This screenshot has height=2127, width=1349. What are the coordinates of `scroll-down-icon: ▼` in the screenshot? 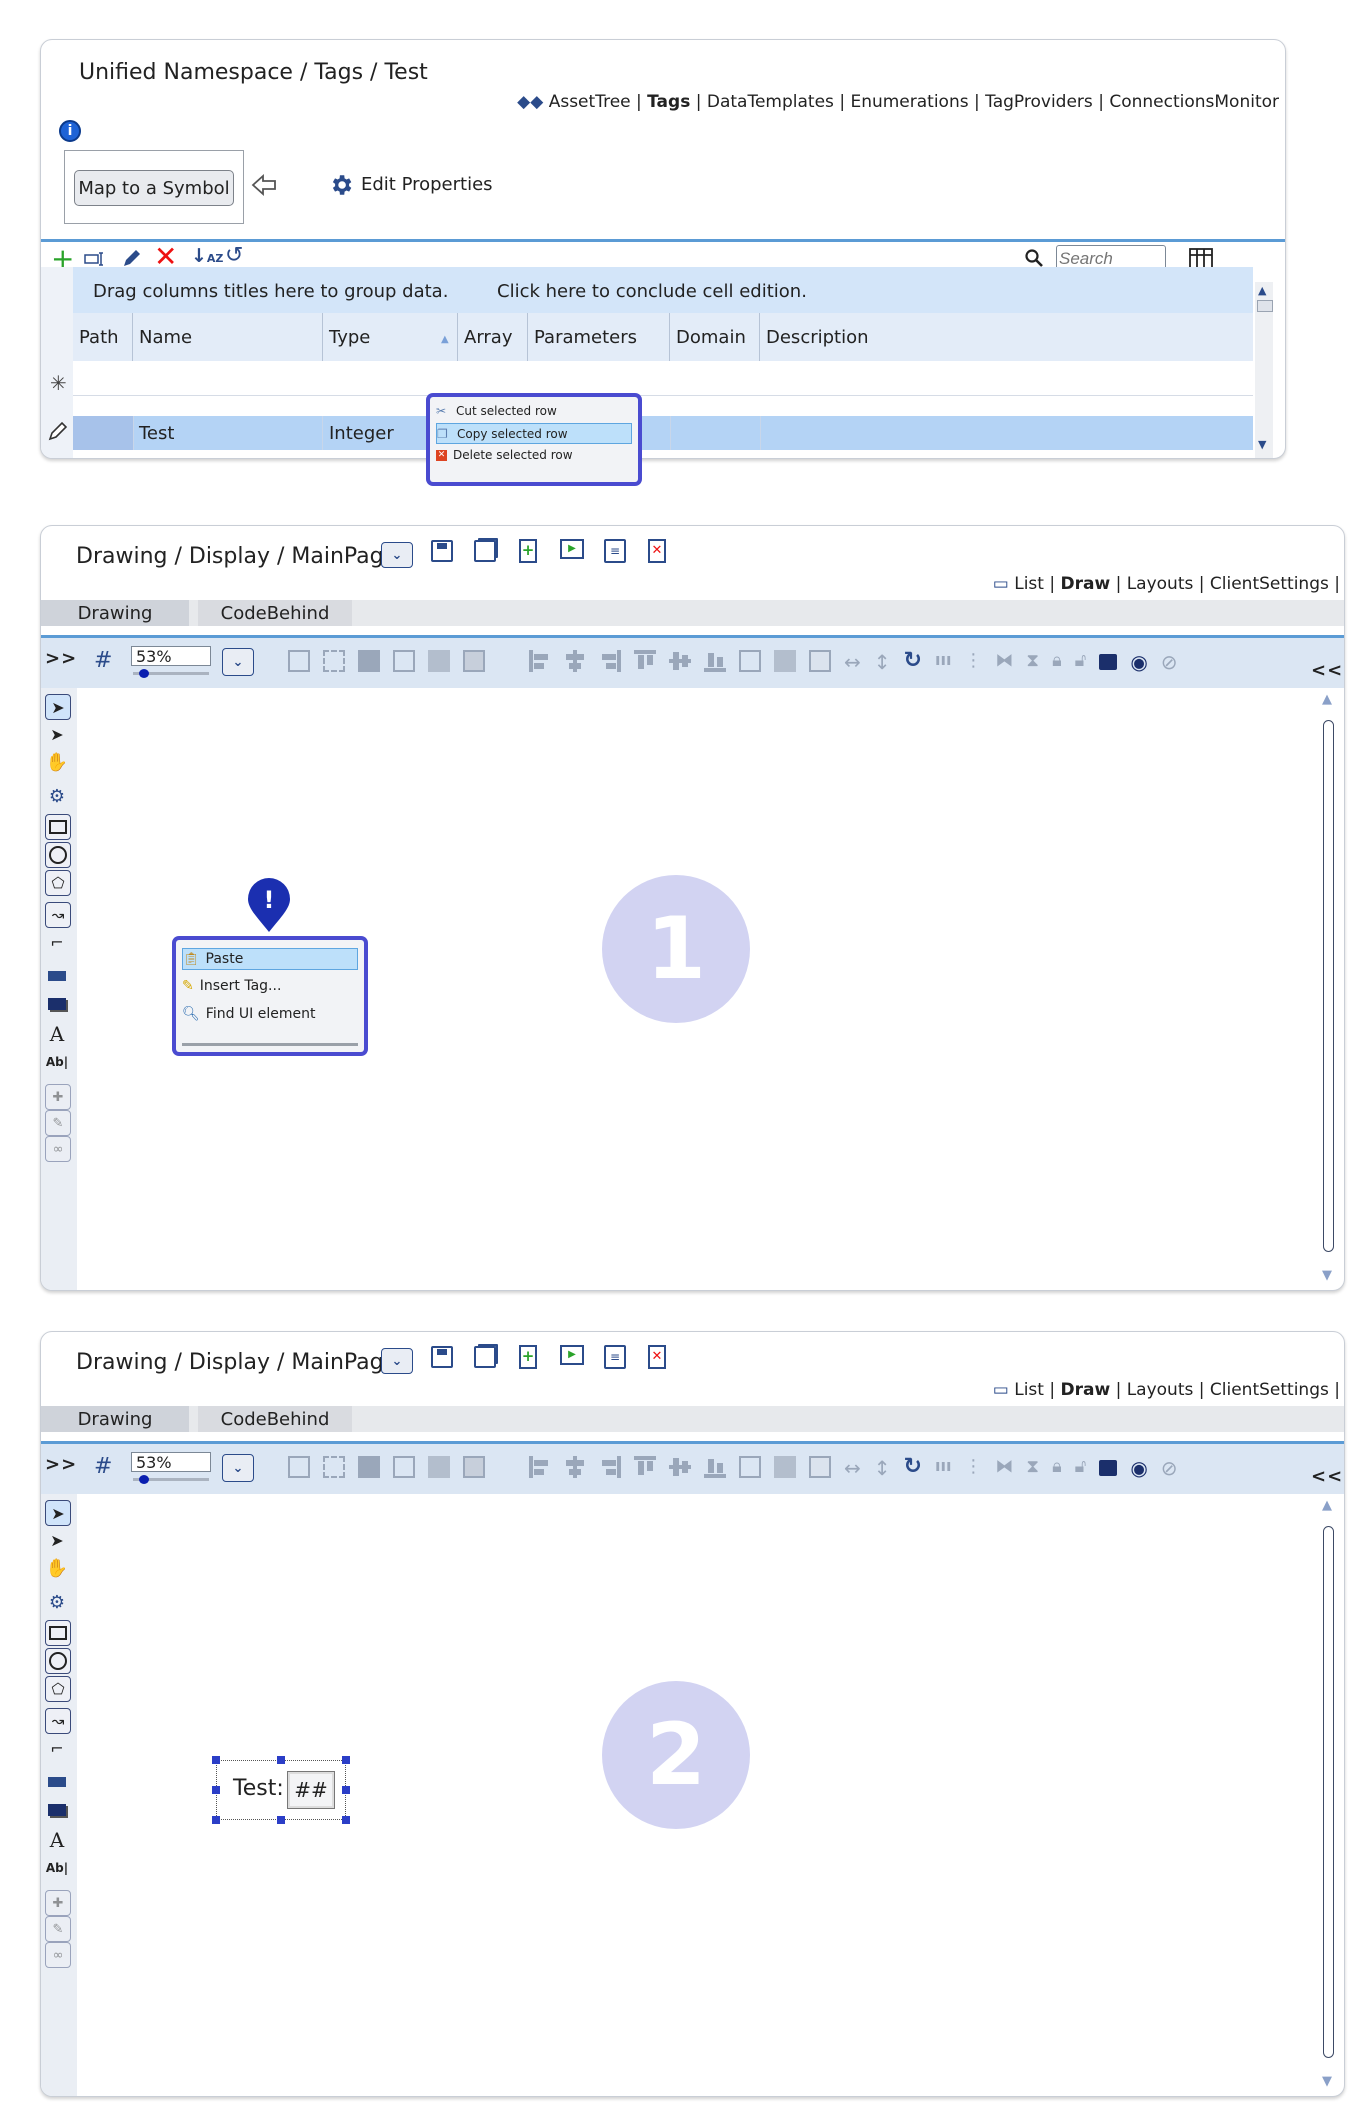 It's located at (1327, 2081).